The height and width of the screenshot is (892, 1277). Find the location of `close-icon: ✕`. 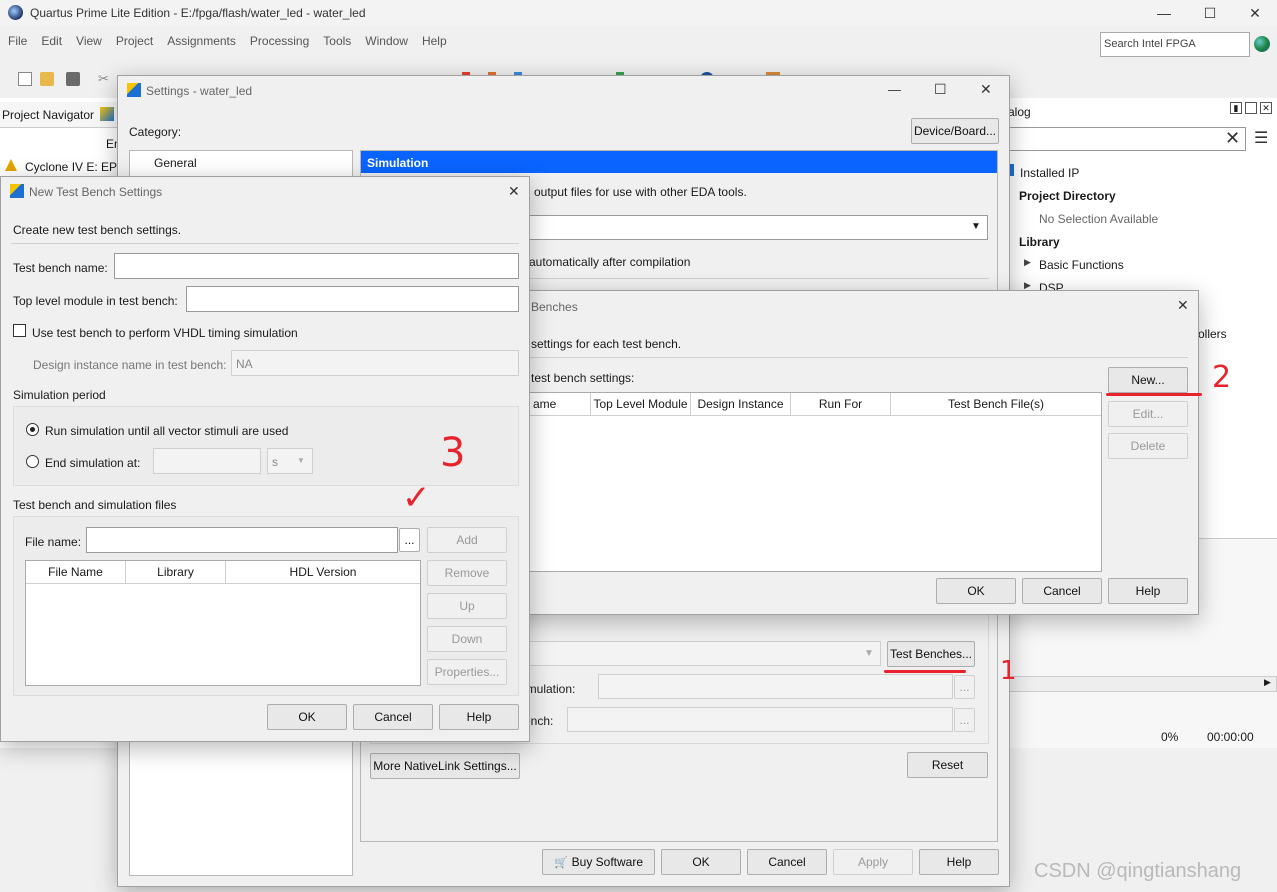

close-icon: ✕ is located at coordinates (1254, 13).